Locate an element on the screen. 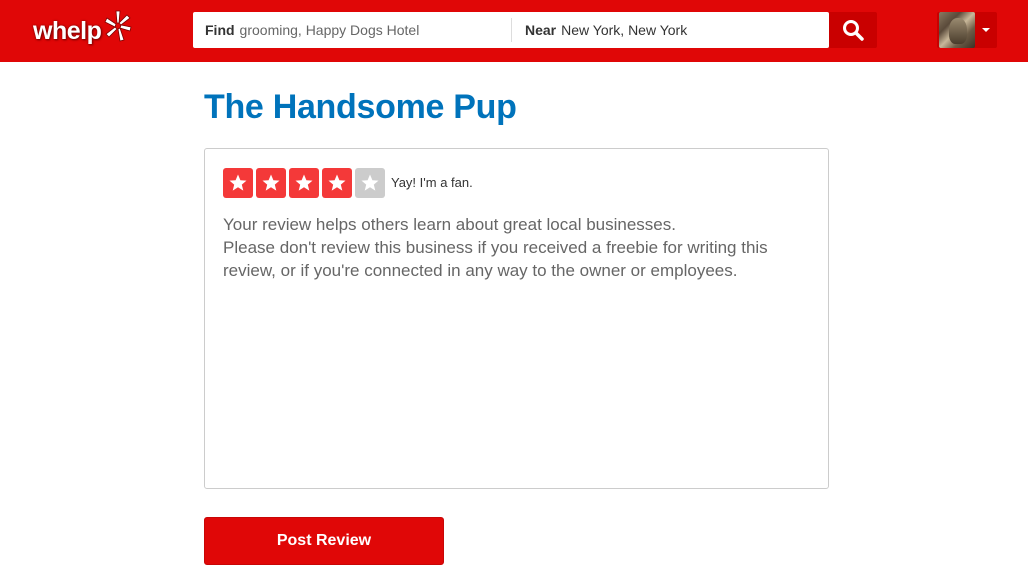  logo-text: whelp is located at coordinates (67, 31).